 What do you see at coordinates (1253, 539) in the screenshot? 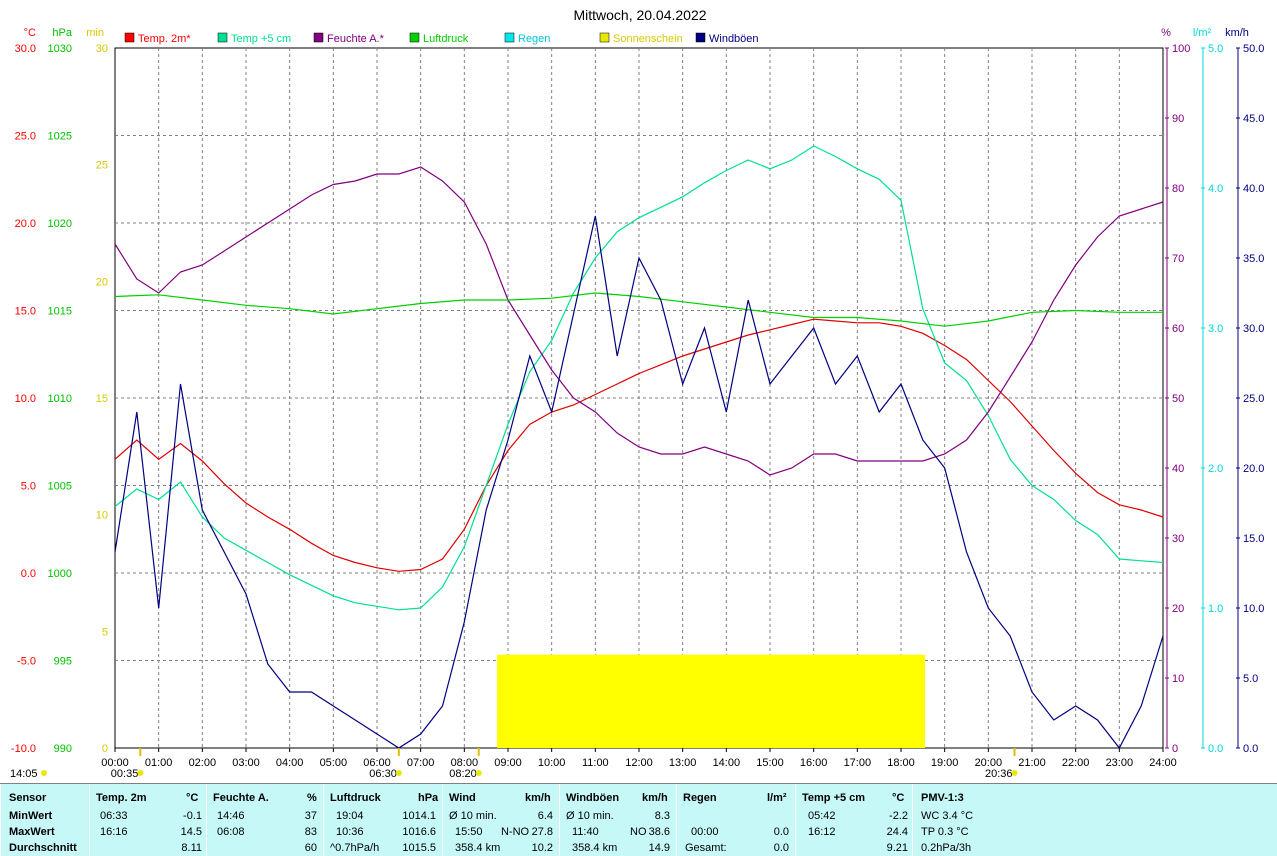
I see `wind-tick-label: 15.0` at bounding box center [1253, 539].